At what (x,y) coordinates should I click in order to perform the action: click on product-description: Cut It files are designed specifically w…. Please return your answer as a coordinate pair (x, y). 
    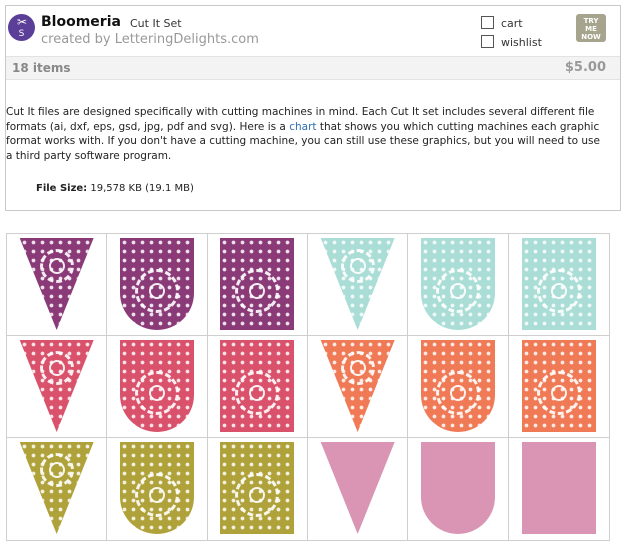
    Looking at the image, I should click on (303, 134).